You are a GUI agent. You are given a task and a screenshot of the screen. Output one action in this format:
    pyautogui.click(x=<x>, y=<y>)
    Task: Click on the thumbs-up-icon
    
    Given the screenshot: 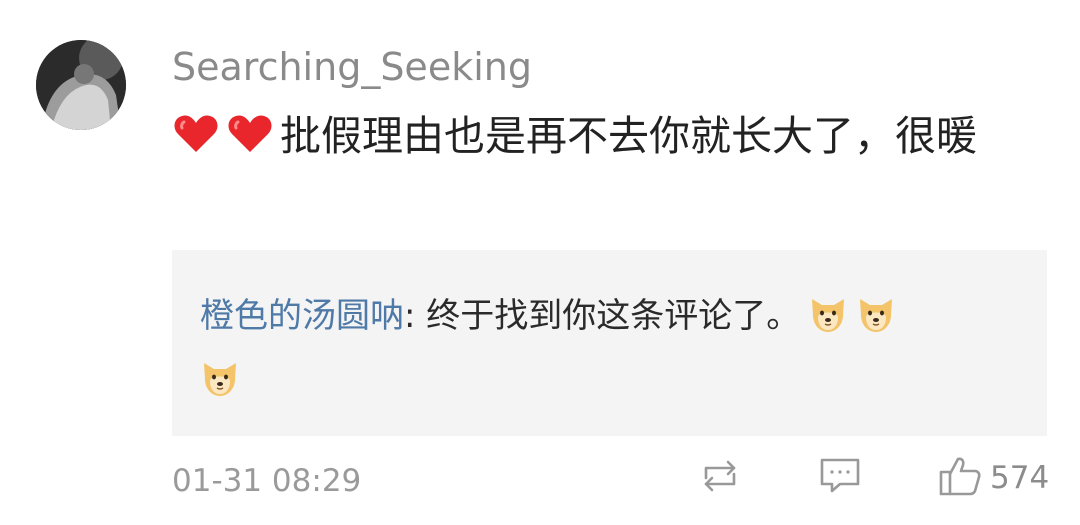 What is the action you would take?
    pyautogui.click(x=960, y=478)
    